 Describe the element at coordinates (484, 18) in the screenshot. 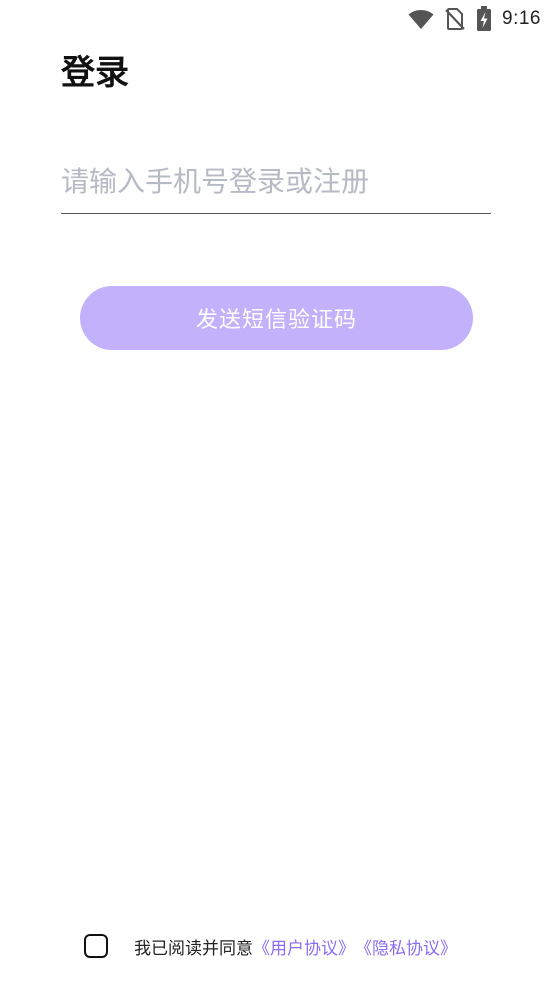

I see `battery-charging-icon` at that location.